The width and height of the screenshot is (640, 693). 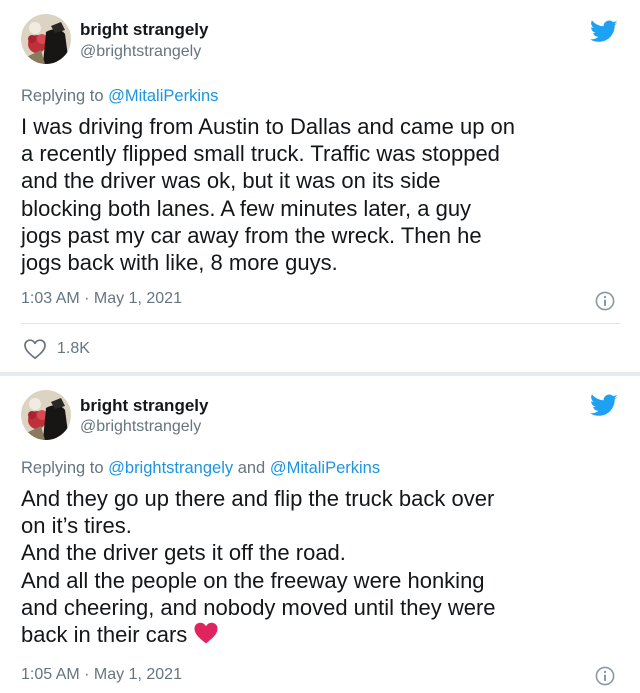 What do you see at coordinates (35, 349) in the screenshot?
I see `heart-outline-icon` at bounding box center [35, 349].